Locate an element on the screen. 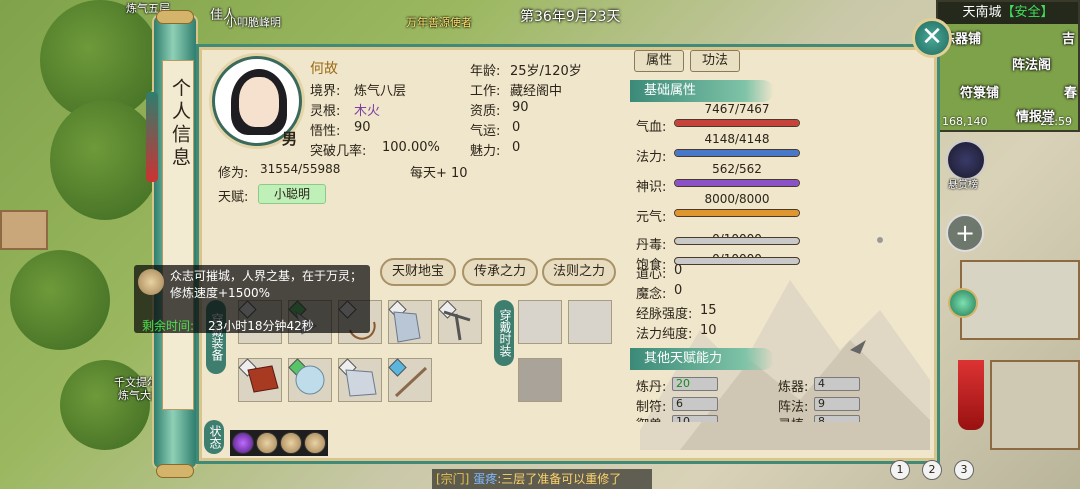 The width and height of the screenshot is (1080, 489). tab-techniques: 功法 is located at coordinates (715, 61).